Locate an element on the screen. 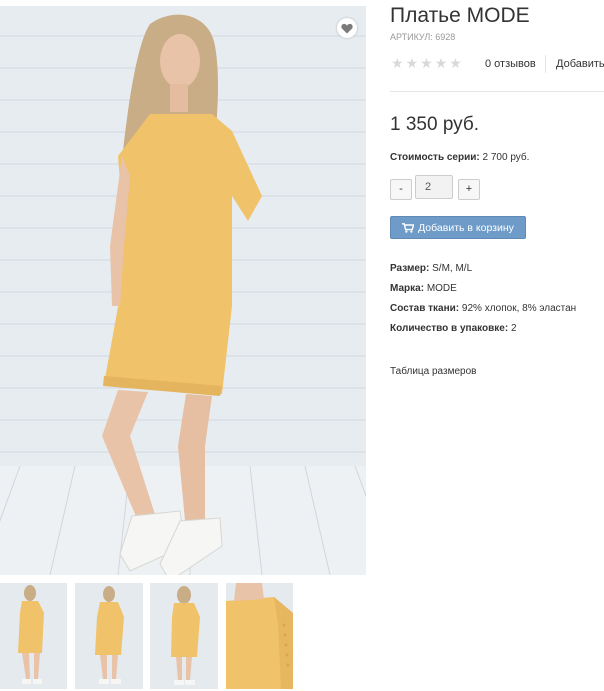 The image size is (604, 691). series-cost-label: Стоимость серии: is located at coordinates (435, 157).